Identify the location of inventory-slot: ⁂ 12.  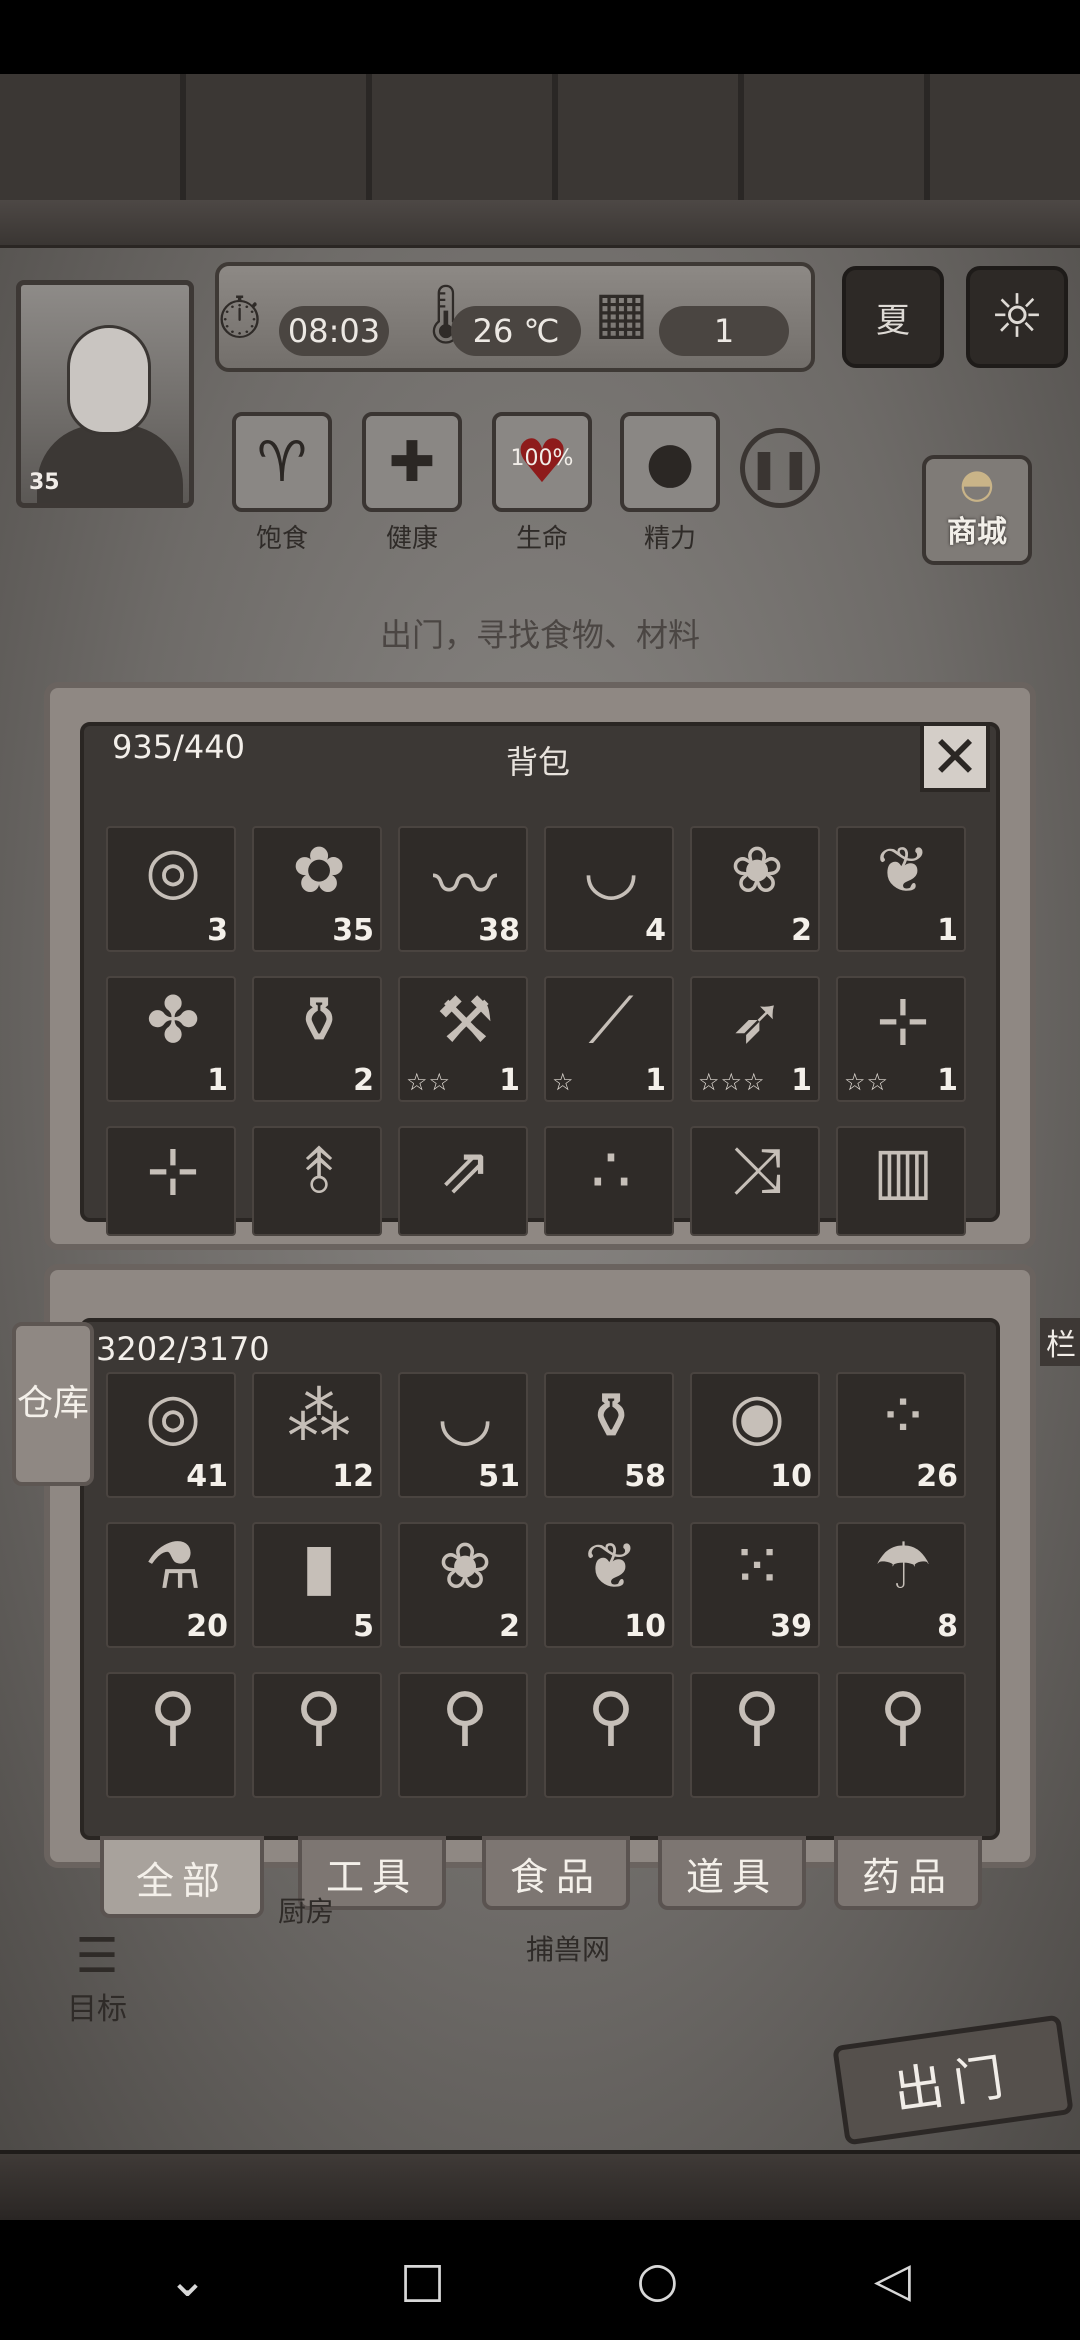
(317, 1435).